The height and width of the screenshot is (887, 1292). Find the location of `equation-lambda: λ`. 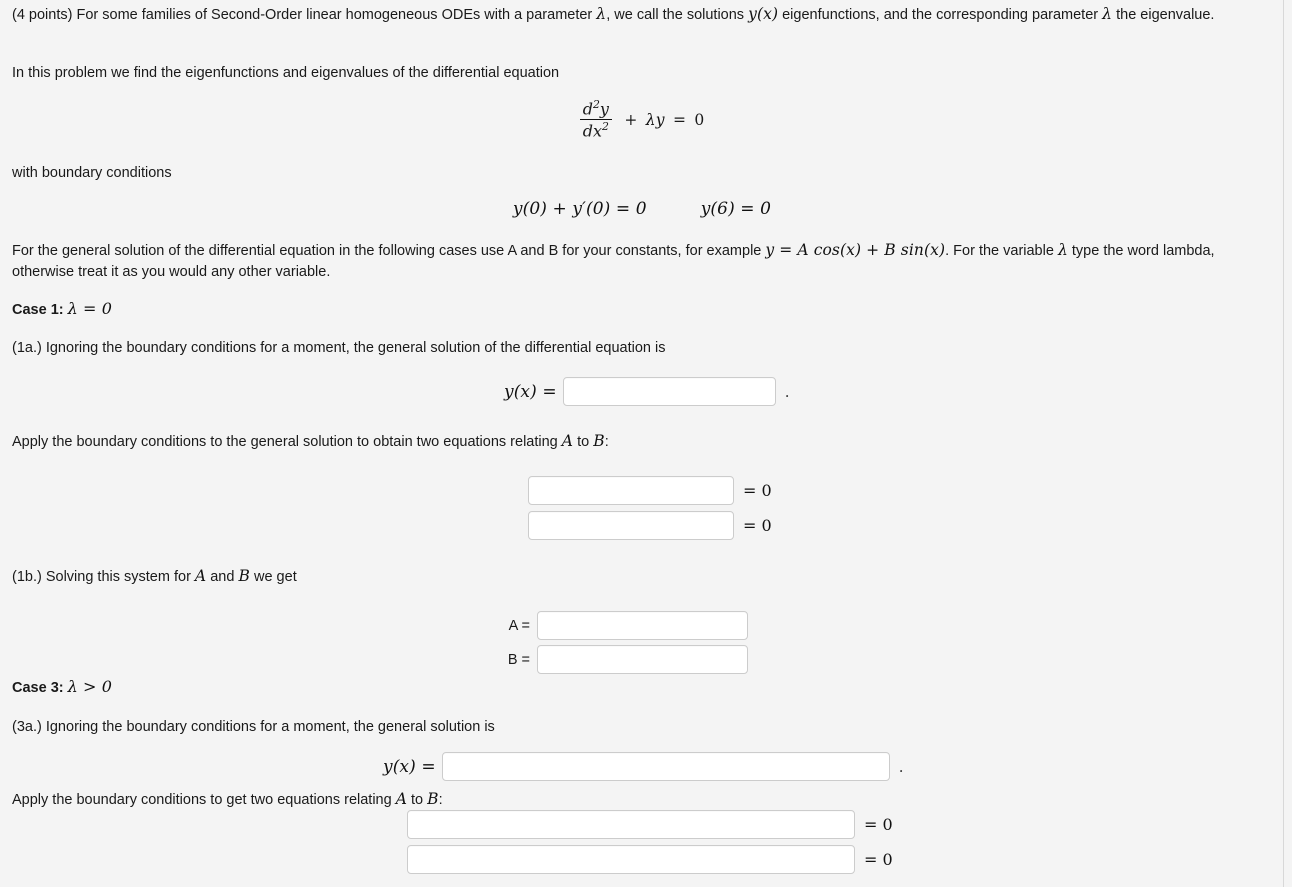

equation-lambda: λ is located at coordinates (650, 120).